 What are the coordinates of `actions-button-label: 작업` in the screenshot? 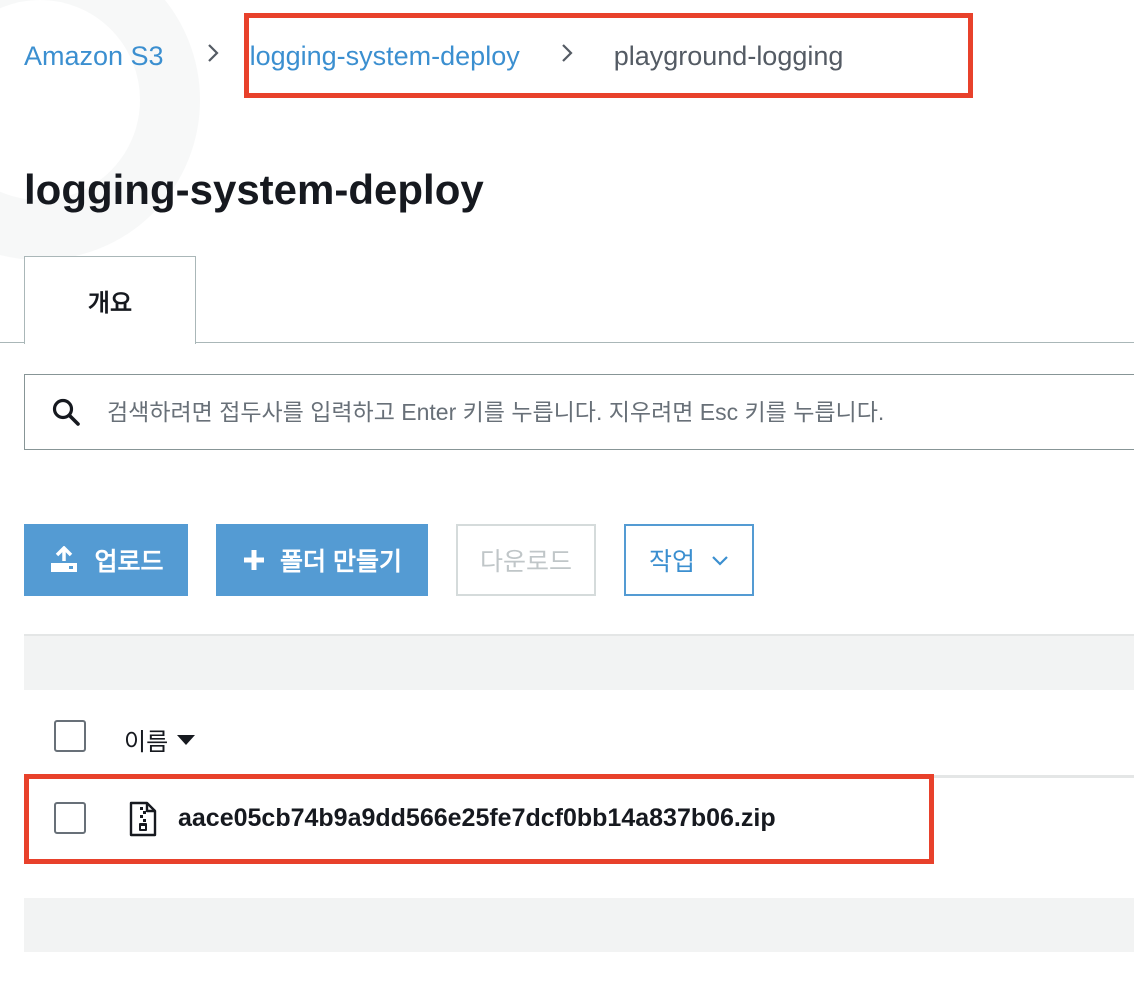 It's located at (671, 562).